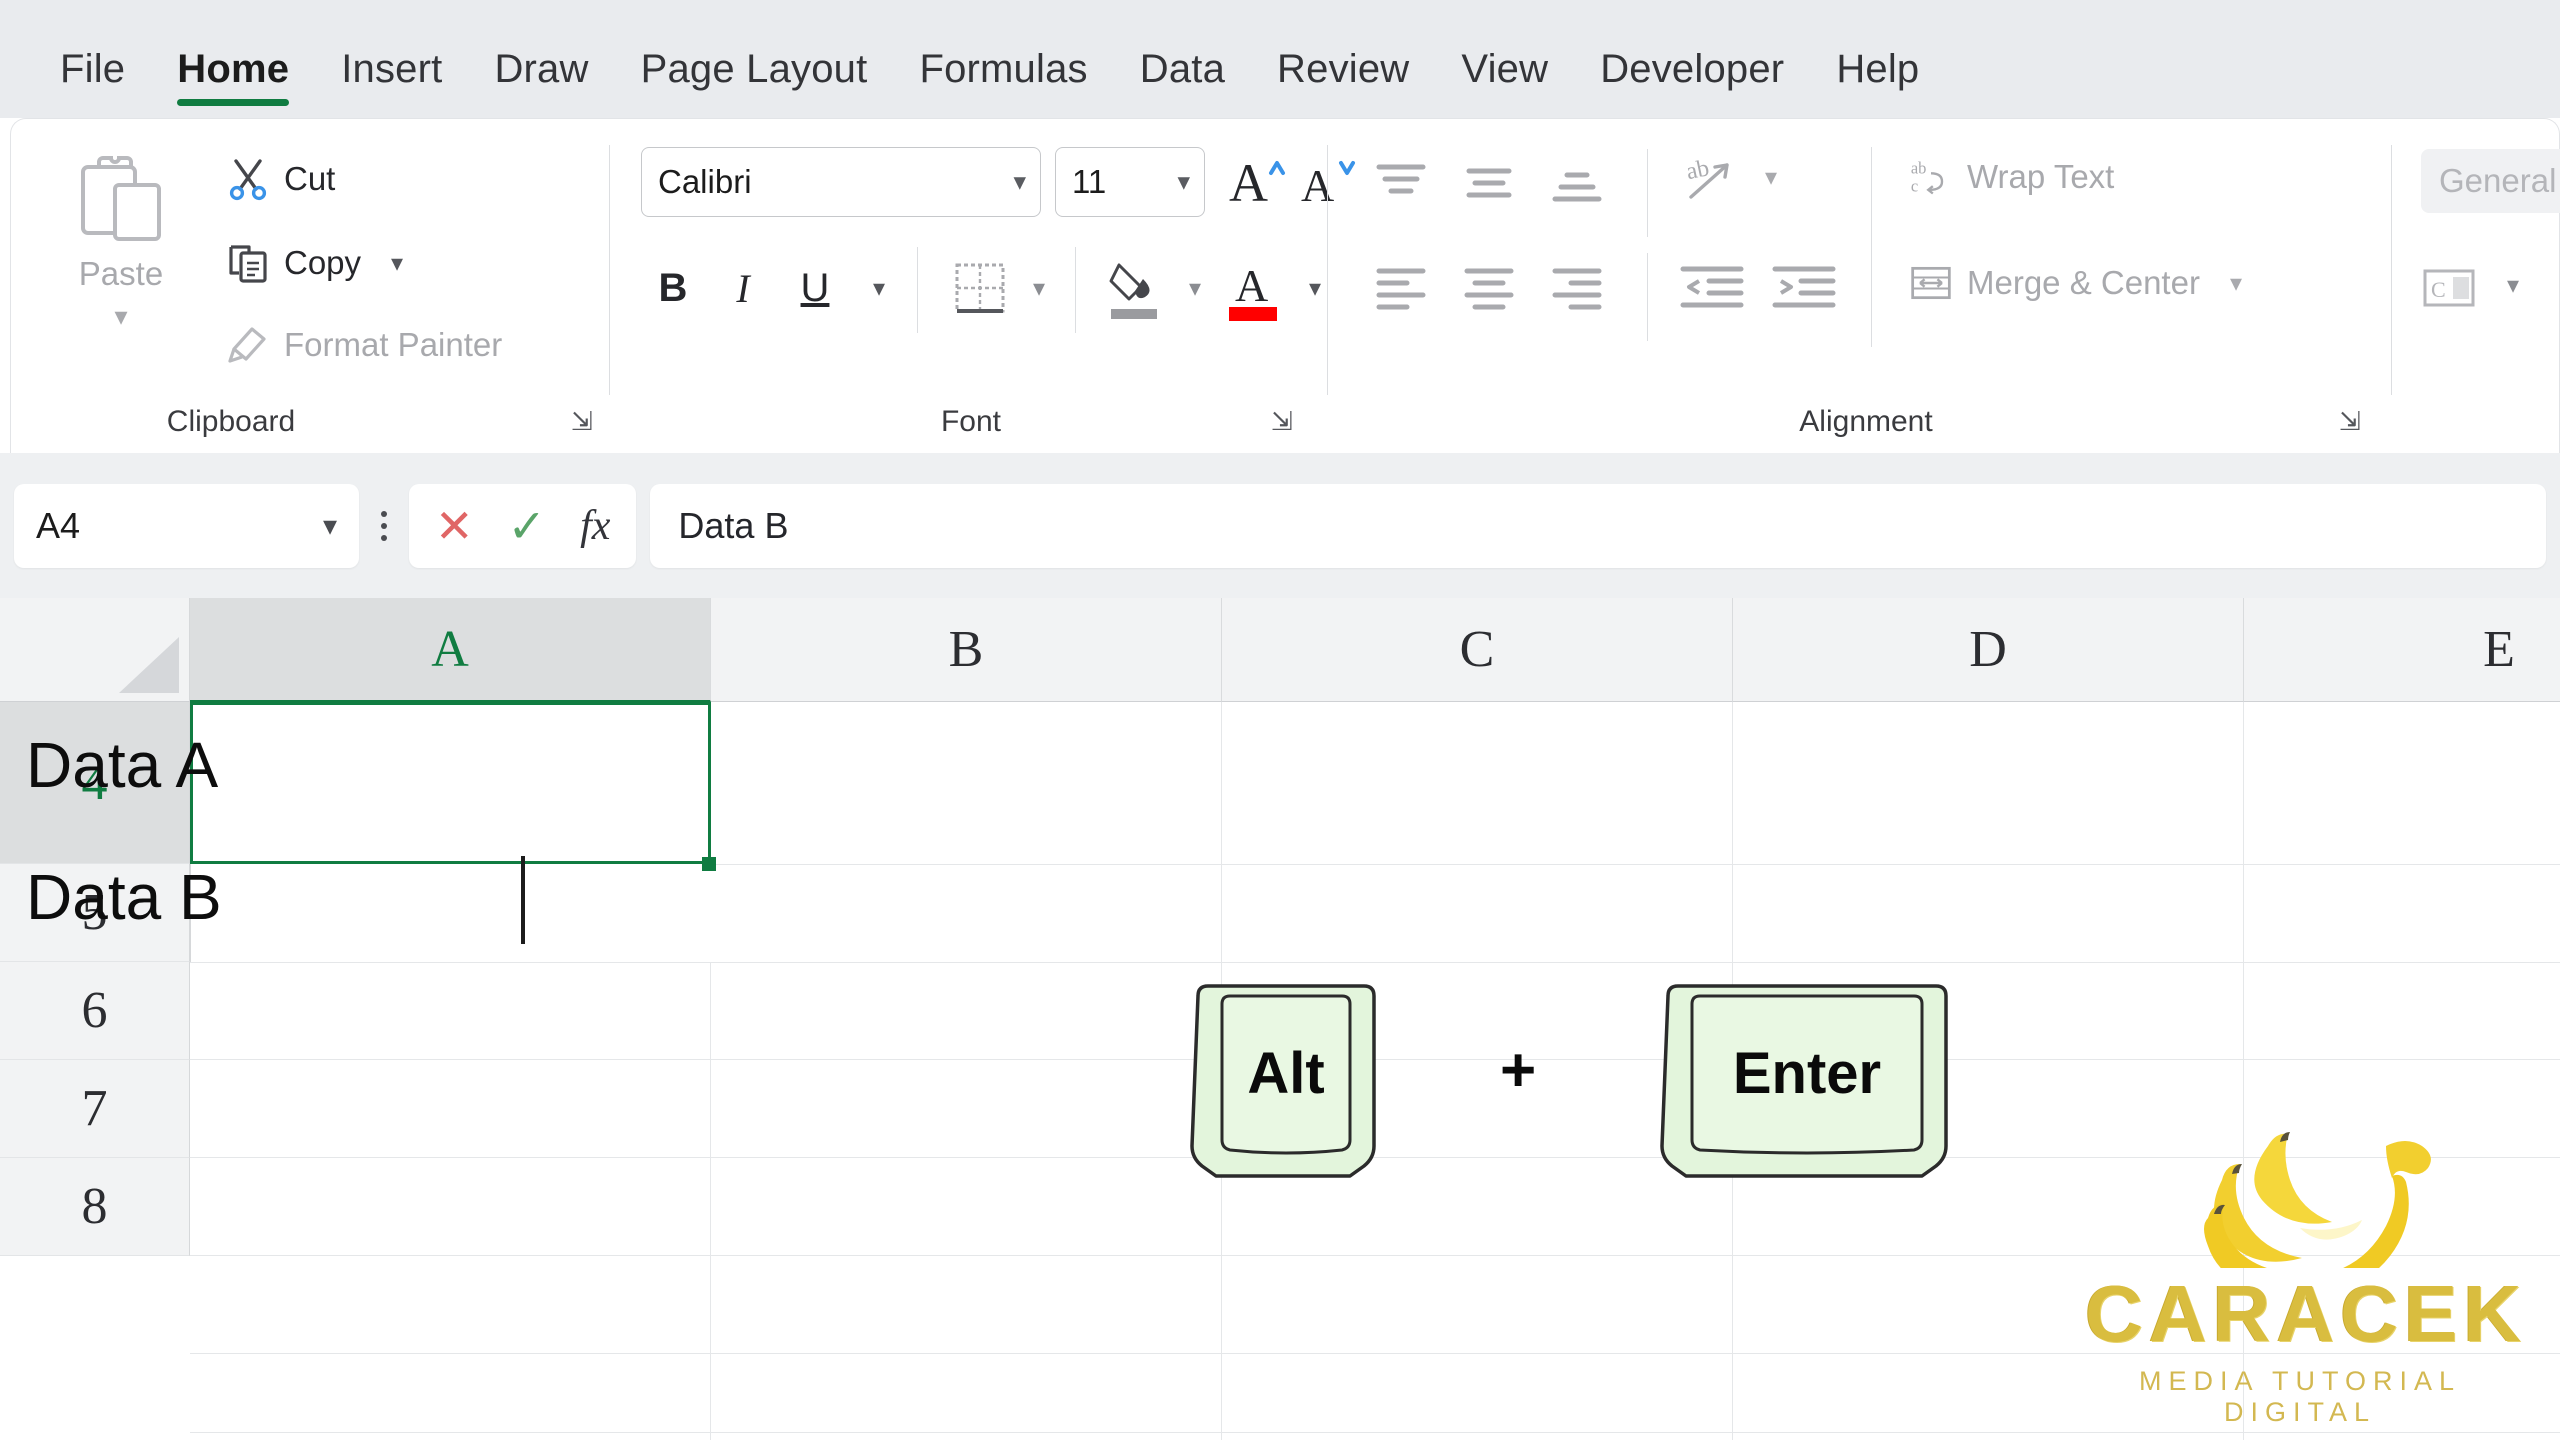 The height and width of the screenshot is (1440, 2560). I want to click on tab-view: View, so click(1504, 82).